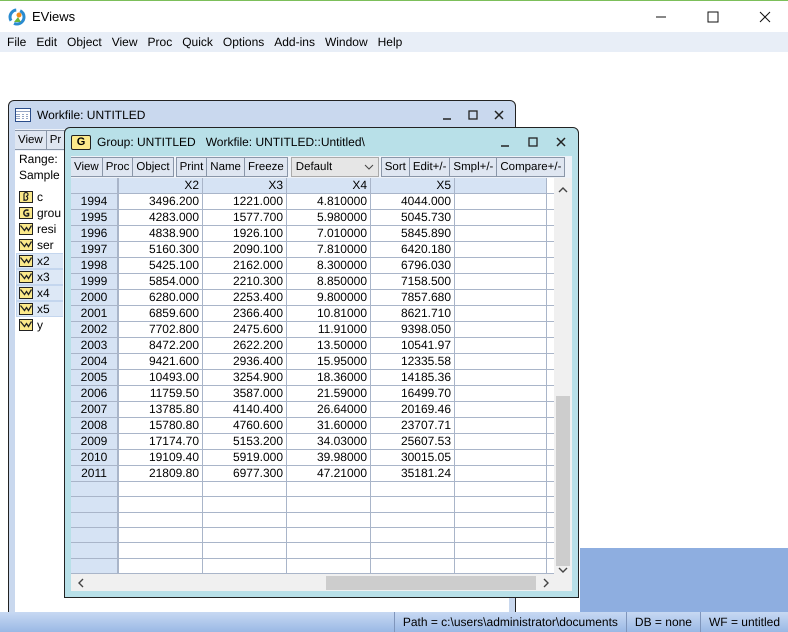 This screenshot has height=632, width=788. I want to click on row-header: 1995, so click(95, 217).